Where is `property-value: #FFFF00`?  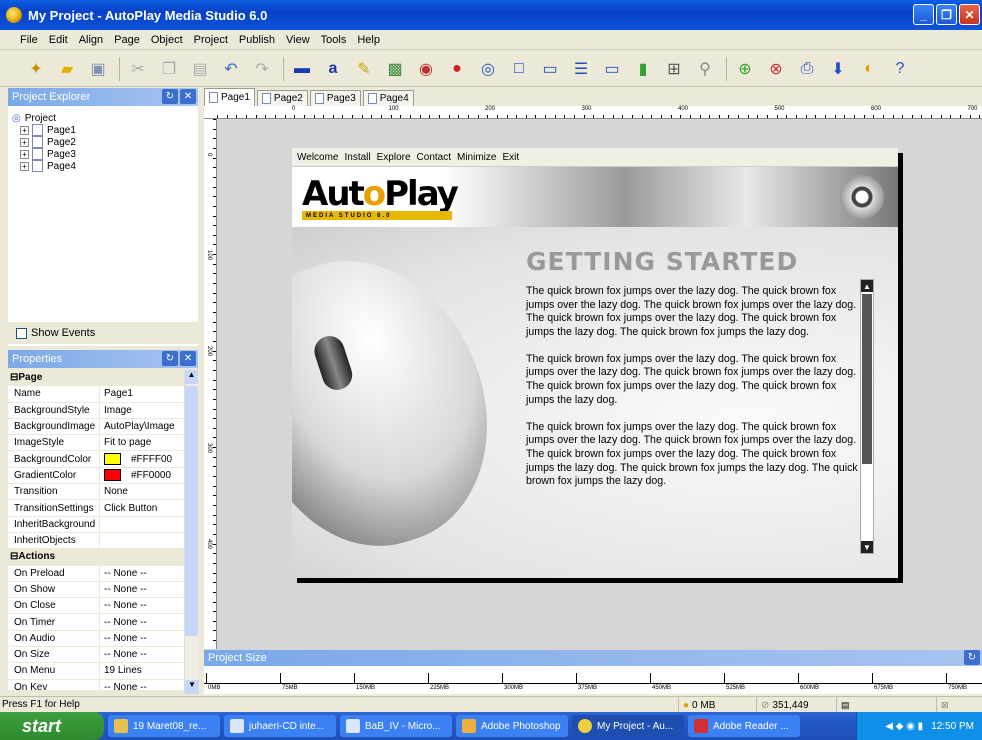 property-value: #FFFF00 is located at coordinates (136, 459).